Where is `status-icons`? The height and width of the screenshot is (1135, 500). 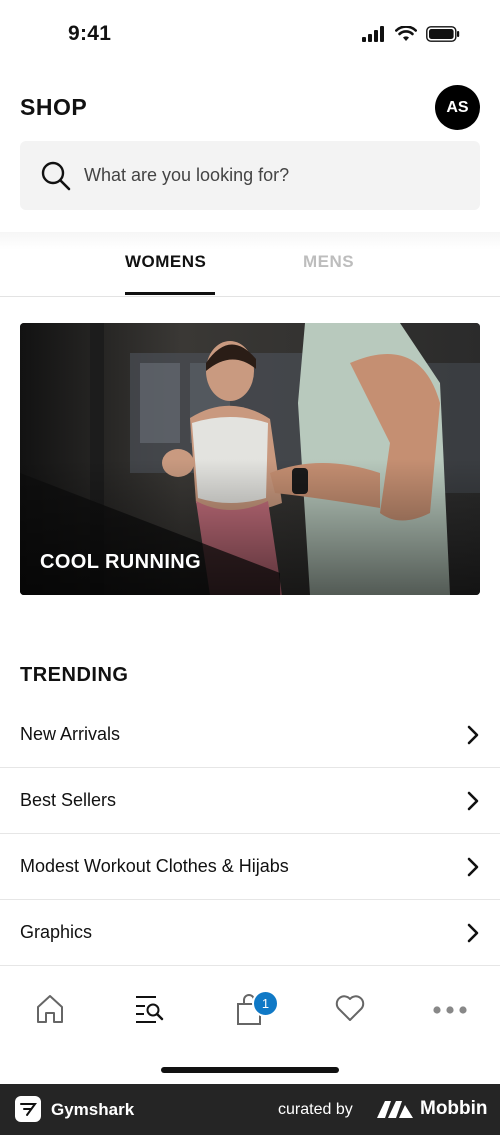
status-icons is located at coordinates (411, 34).